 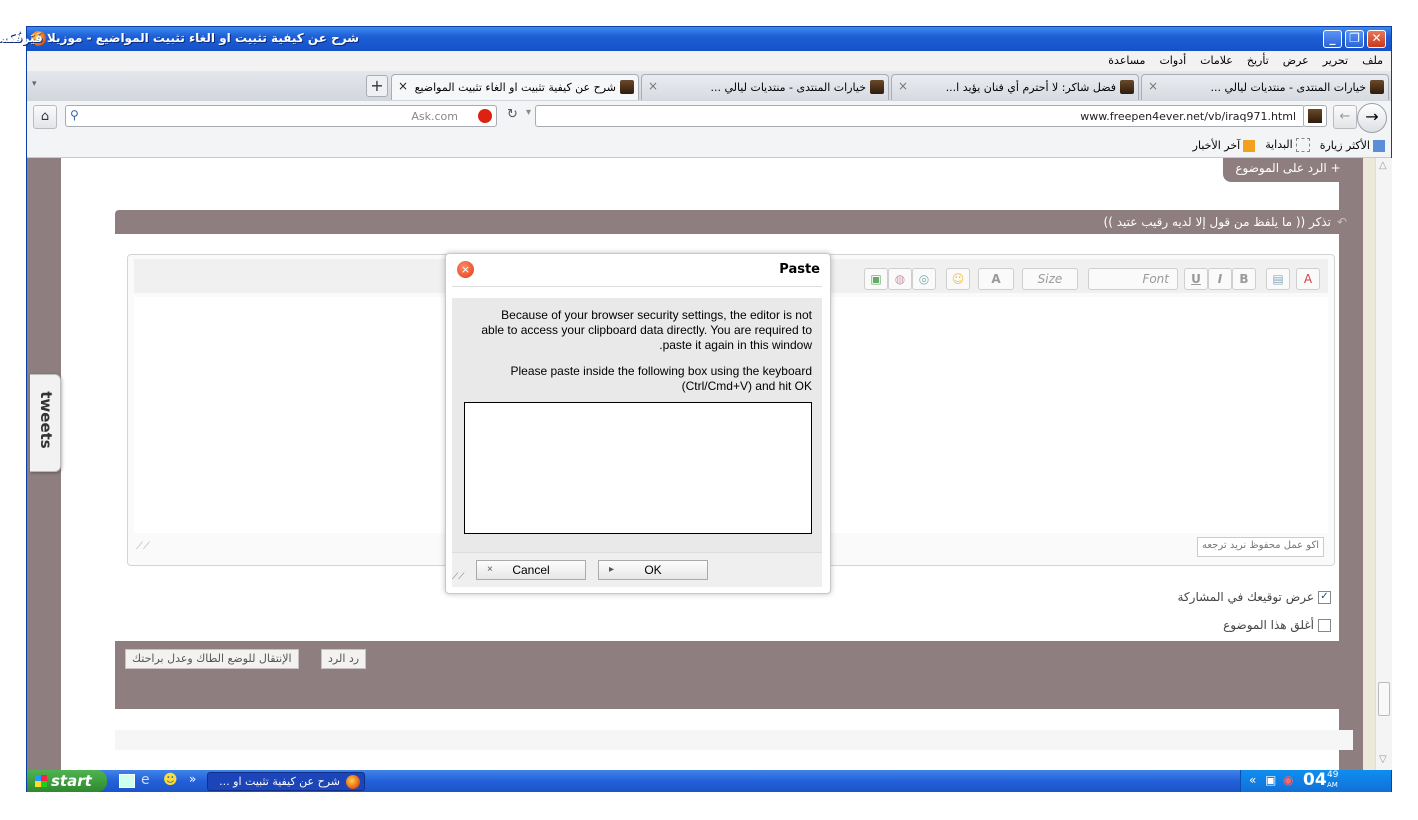 What do you see at coordinates (1287, 145) in the screenshot?
I see `bookmark-start: البداية` at bounding box center [1287, 145].